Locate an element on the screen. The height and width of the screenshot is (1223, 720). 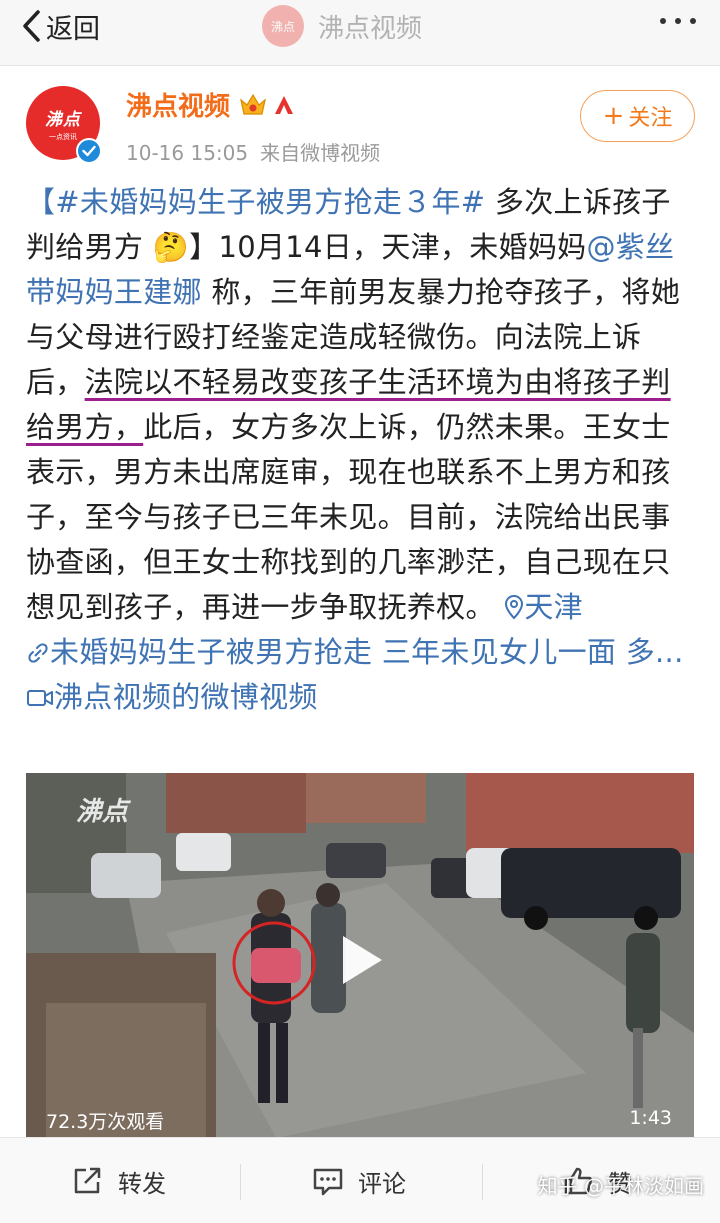
nav-avatar: 沸点 is located at coordinates (283, 26).